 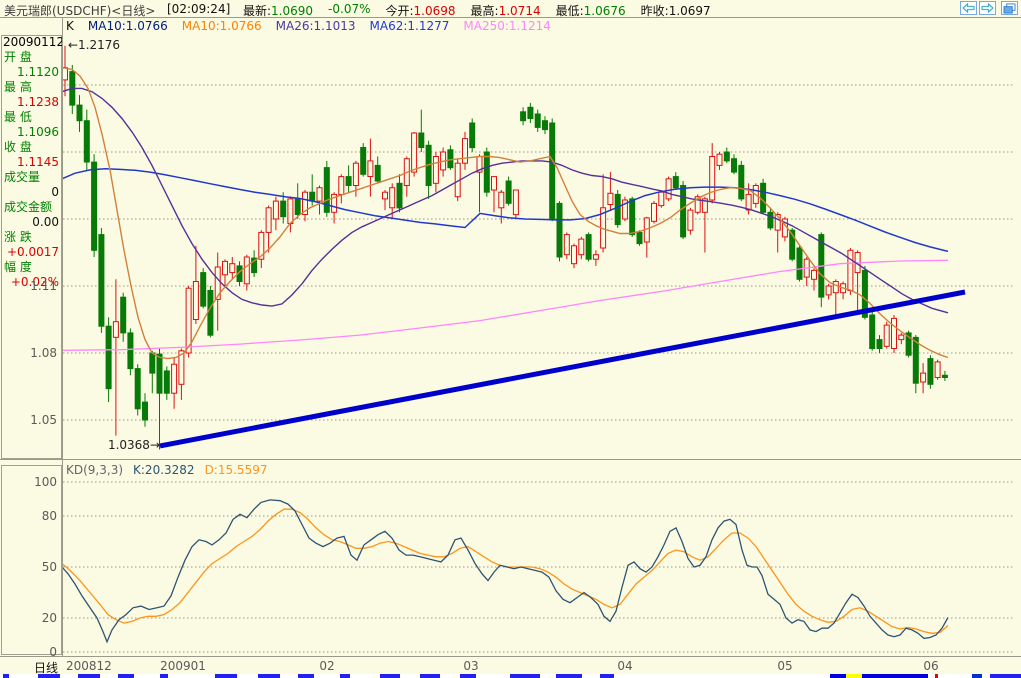 What do you see at coordinates (199, 9) in the screenshot?
I see `clock: [02:09:24]` at bounding box center [199, 9].